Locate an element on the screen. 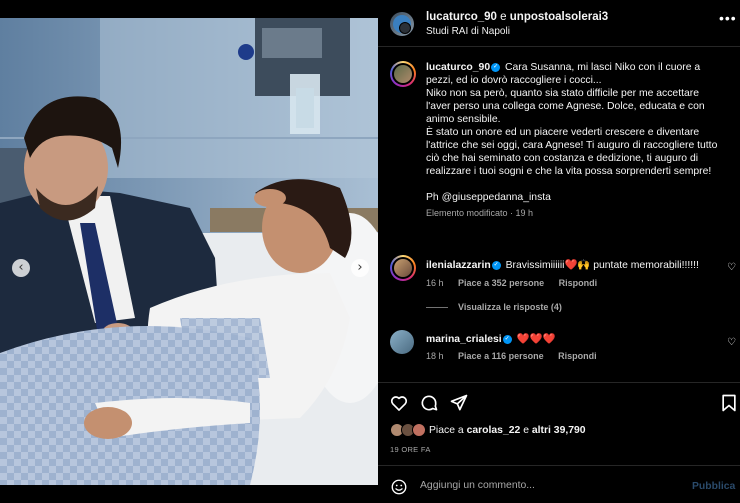 The width and height of the screenshot is (740, 503). photo-credit: Ph @giuseppedanna_insta is located at coordinates (488, 197).